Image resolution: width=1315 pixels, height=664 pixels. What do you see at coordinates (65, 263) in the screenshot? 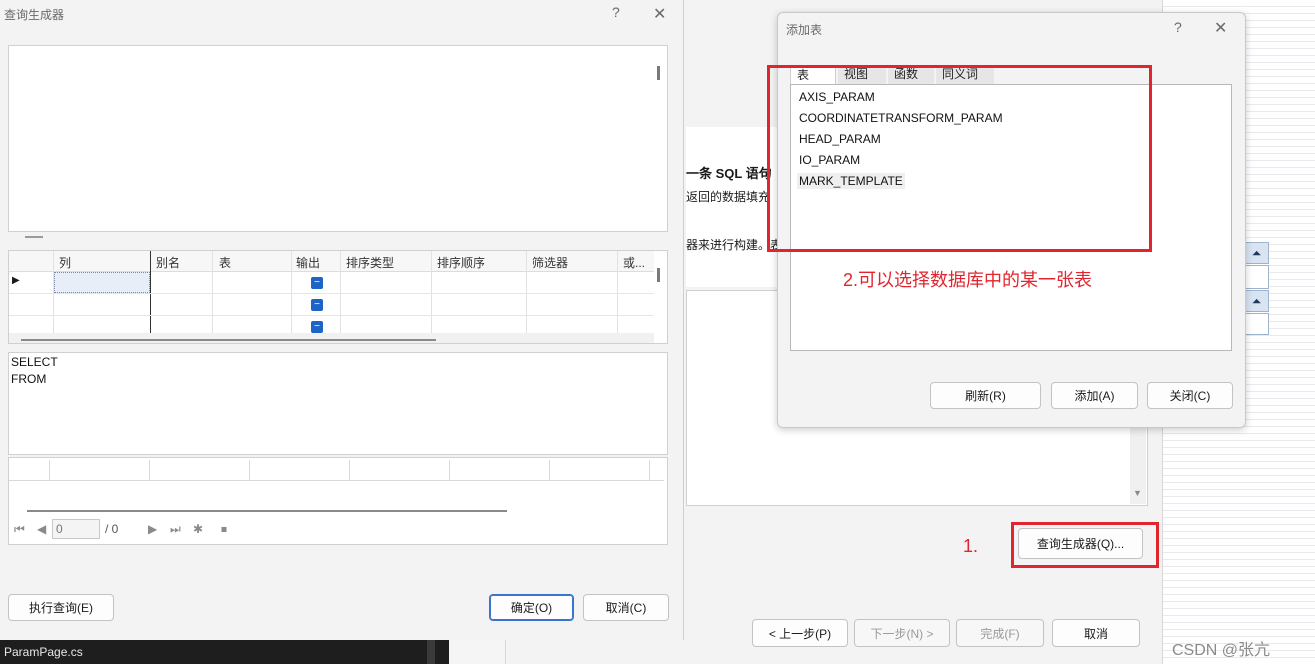
I see `col-header-column: 列` at bounding box center [65, 263].